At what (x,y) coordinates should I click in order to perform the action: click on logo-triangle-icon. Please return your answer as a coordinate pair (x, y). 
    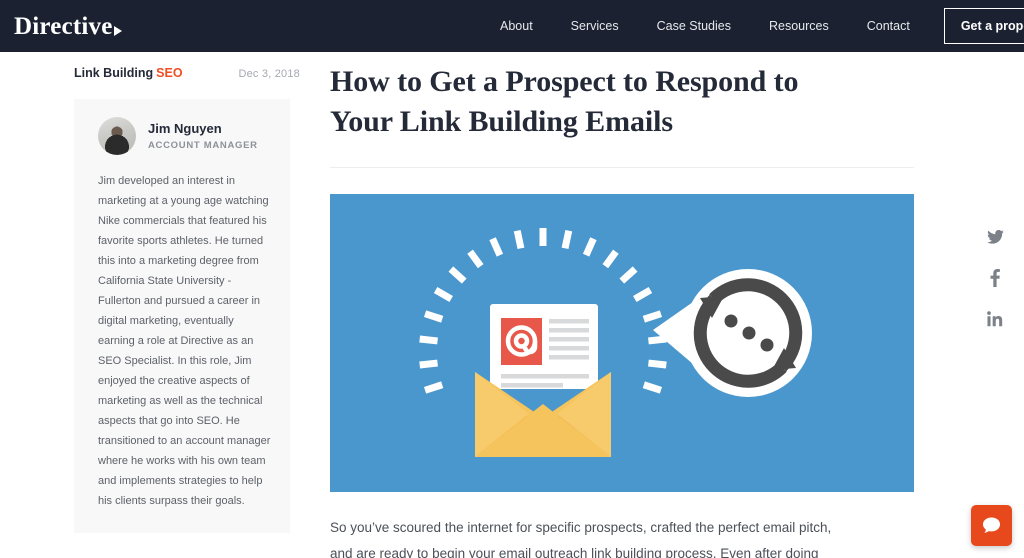
    Looking at the image, I should click on (117, 30).